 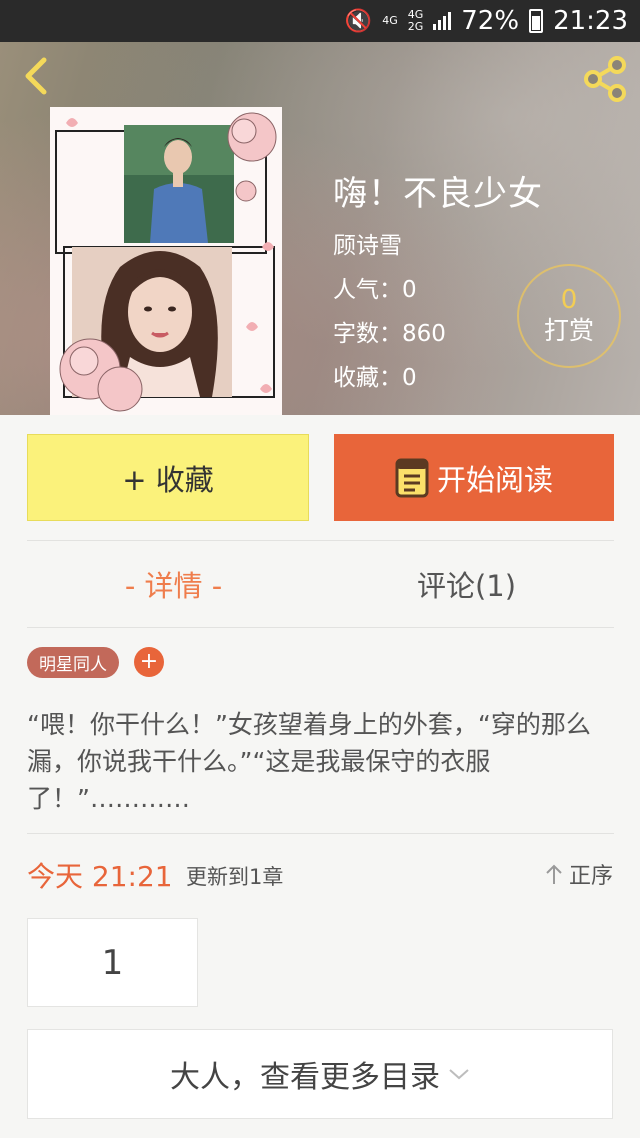 I want to click on arrow-up-icon, so click(x=554, y=874).